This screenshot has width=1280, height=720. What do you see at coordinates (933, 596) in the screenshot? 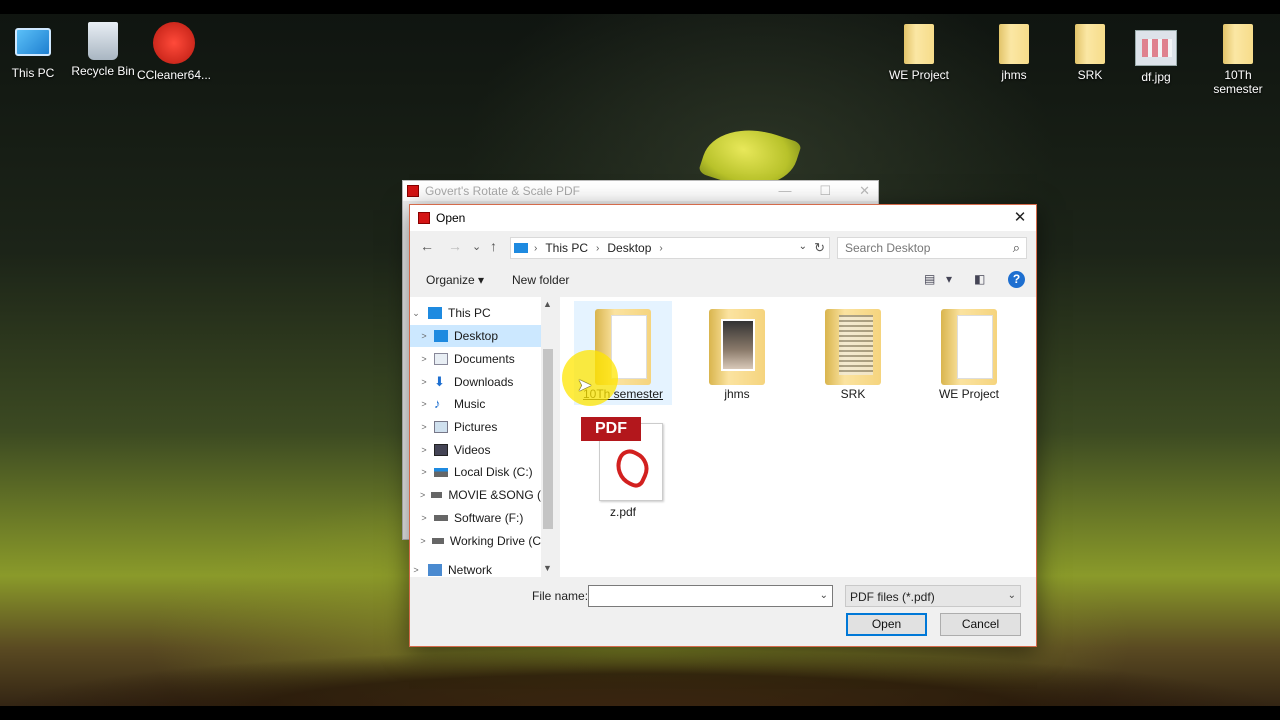
I see `file-type-select: PDF files (*.pdf) ⌄` at bounding box center [933, 596].